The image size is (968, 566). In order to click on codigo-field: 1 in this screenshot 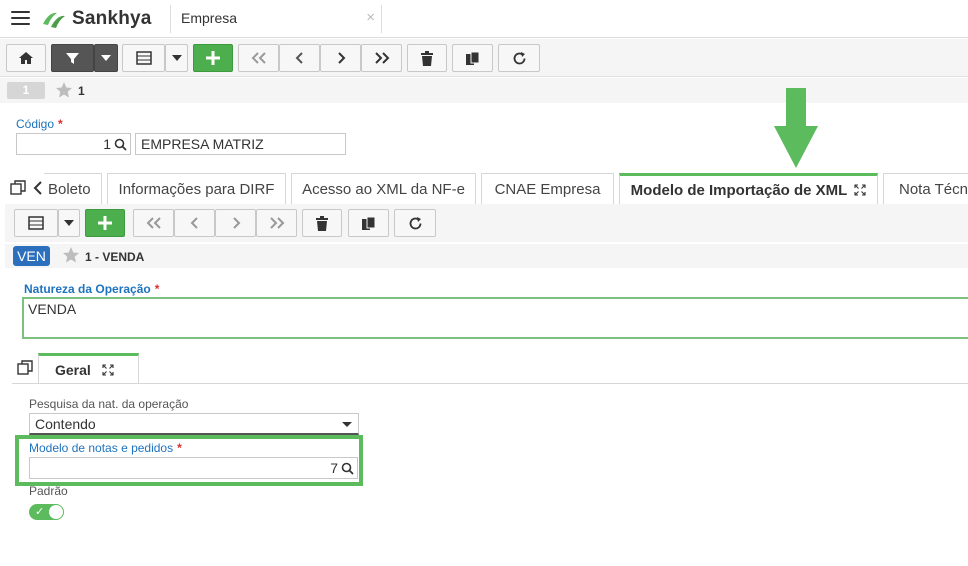, I will do `click(73, 144)`.